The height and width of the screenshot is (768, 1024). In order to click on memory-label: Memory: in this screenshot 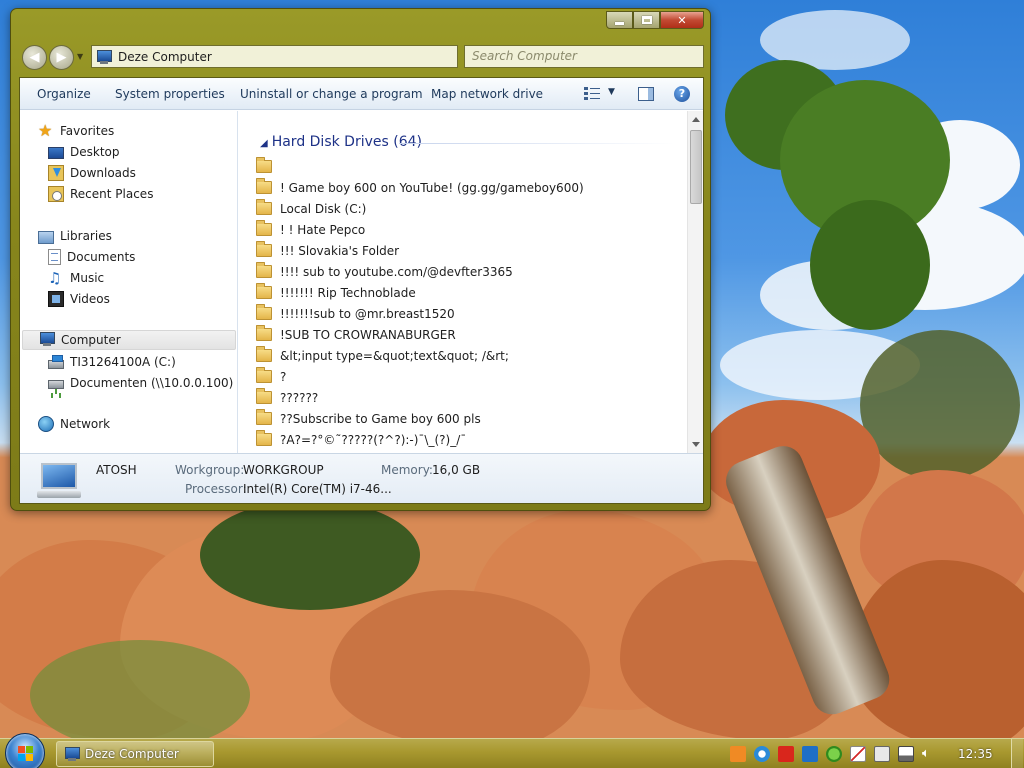, I will do `click(407, 470)`.